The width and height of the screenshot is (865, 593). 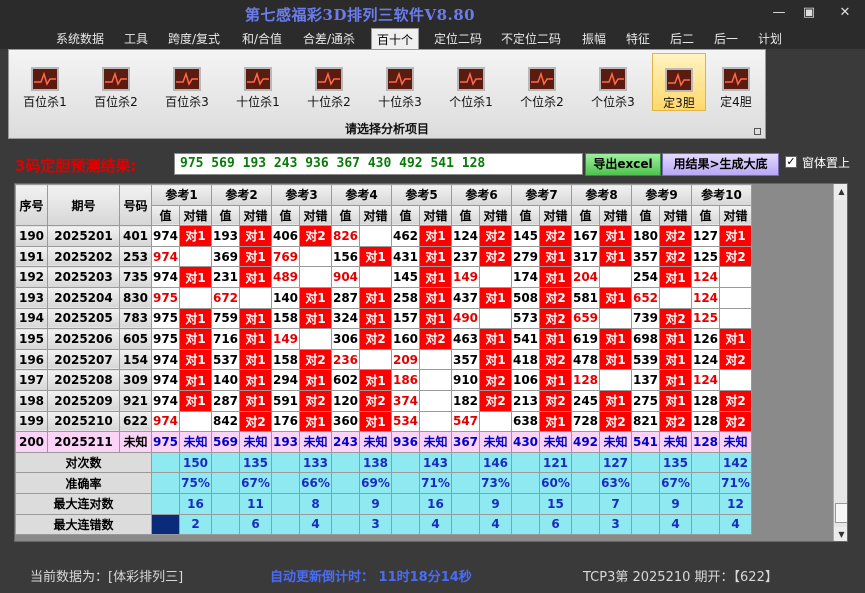 I want to click on cell-value: 324, so click(x=345, y=318).